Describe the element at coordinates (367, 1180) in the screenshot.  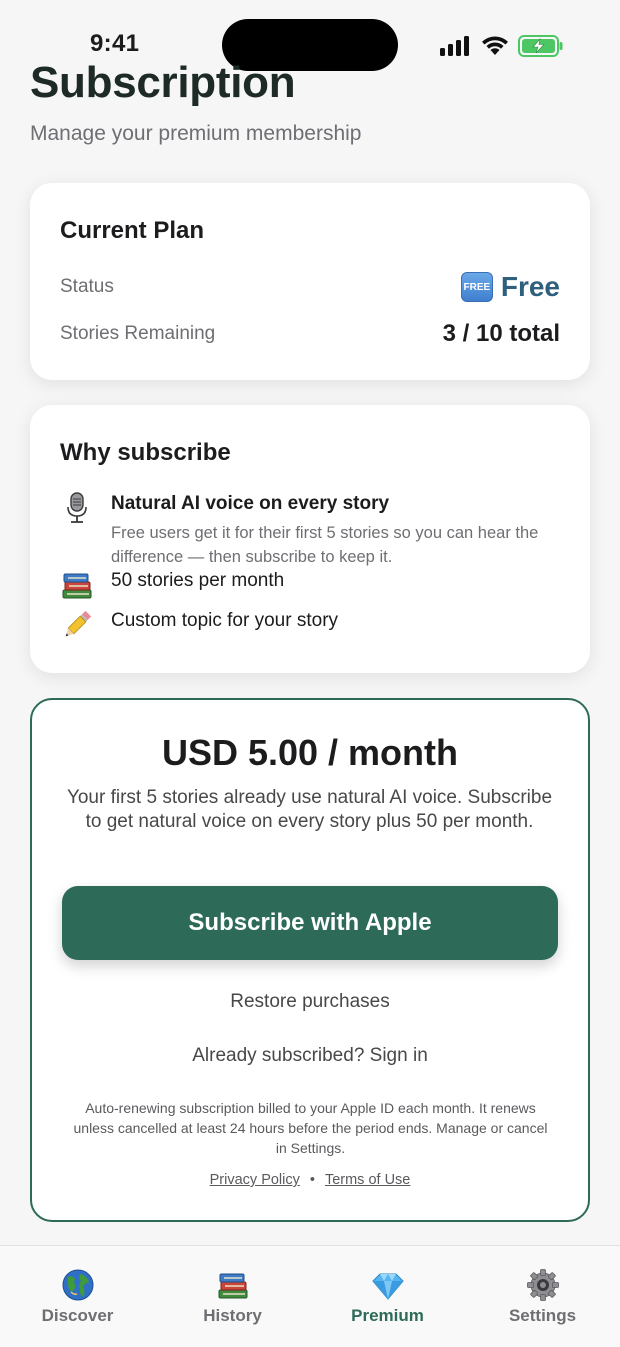
I see `terms-of-use-link: Terms of Use` at that location.